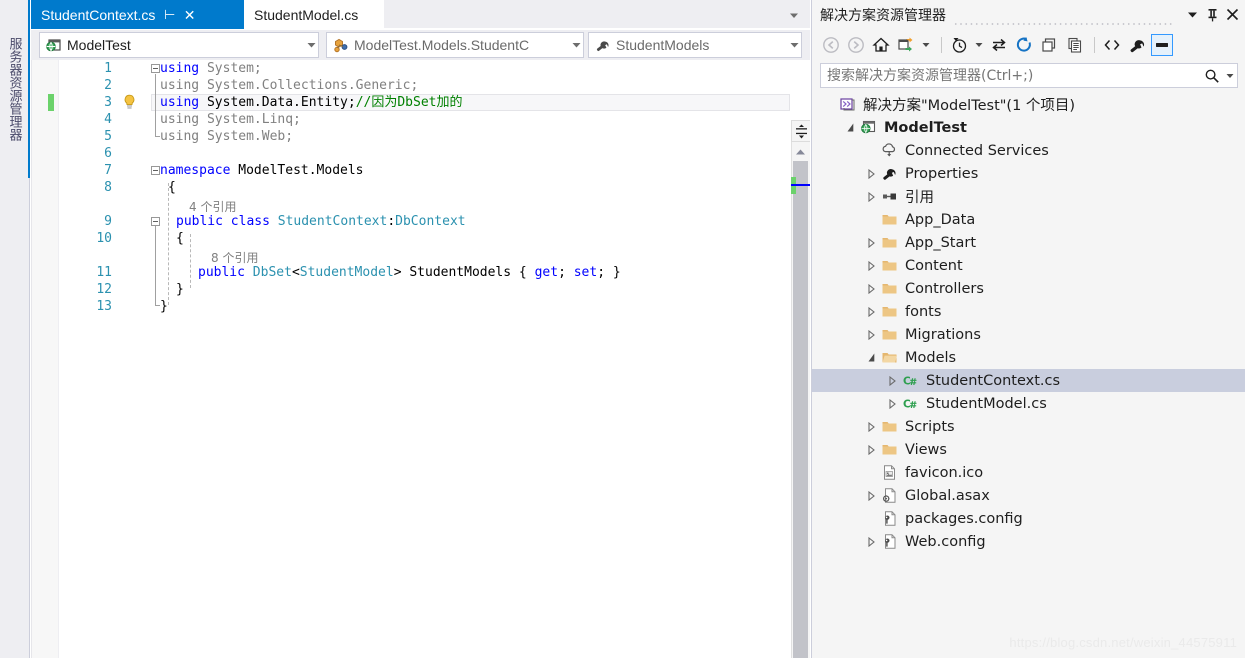 The height and width of the screenshot is (658, 1245). I want to click on class-icon, so click(340, 45).